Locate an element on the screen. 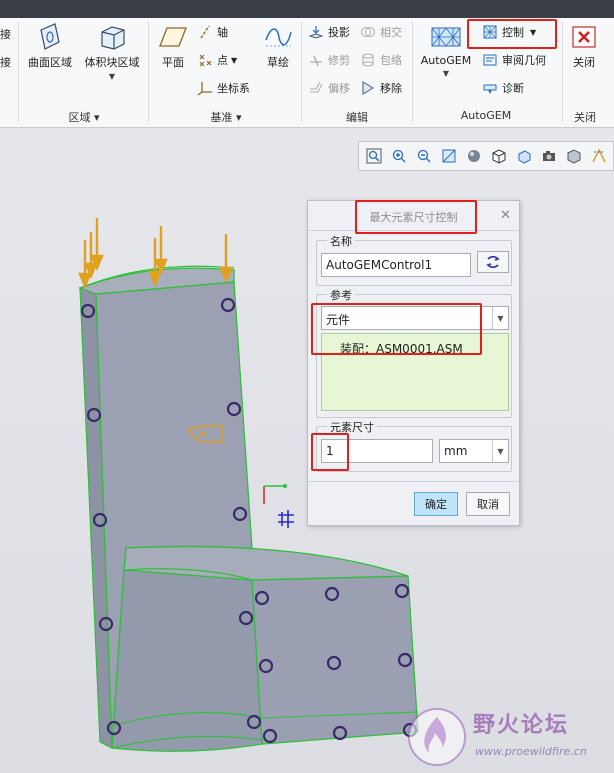 The width and height of the screenshot is (614, 773). close-button-label: 关闭 is located at coordinates (584, 62).